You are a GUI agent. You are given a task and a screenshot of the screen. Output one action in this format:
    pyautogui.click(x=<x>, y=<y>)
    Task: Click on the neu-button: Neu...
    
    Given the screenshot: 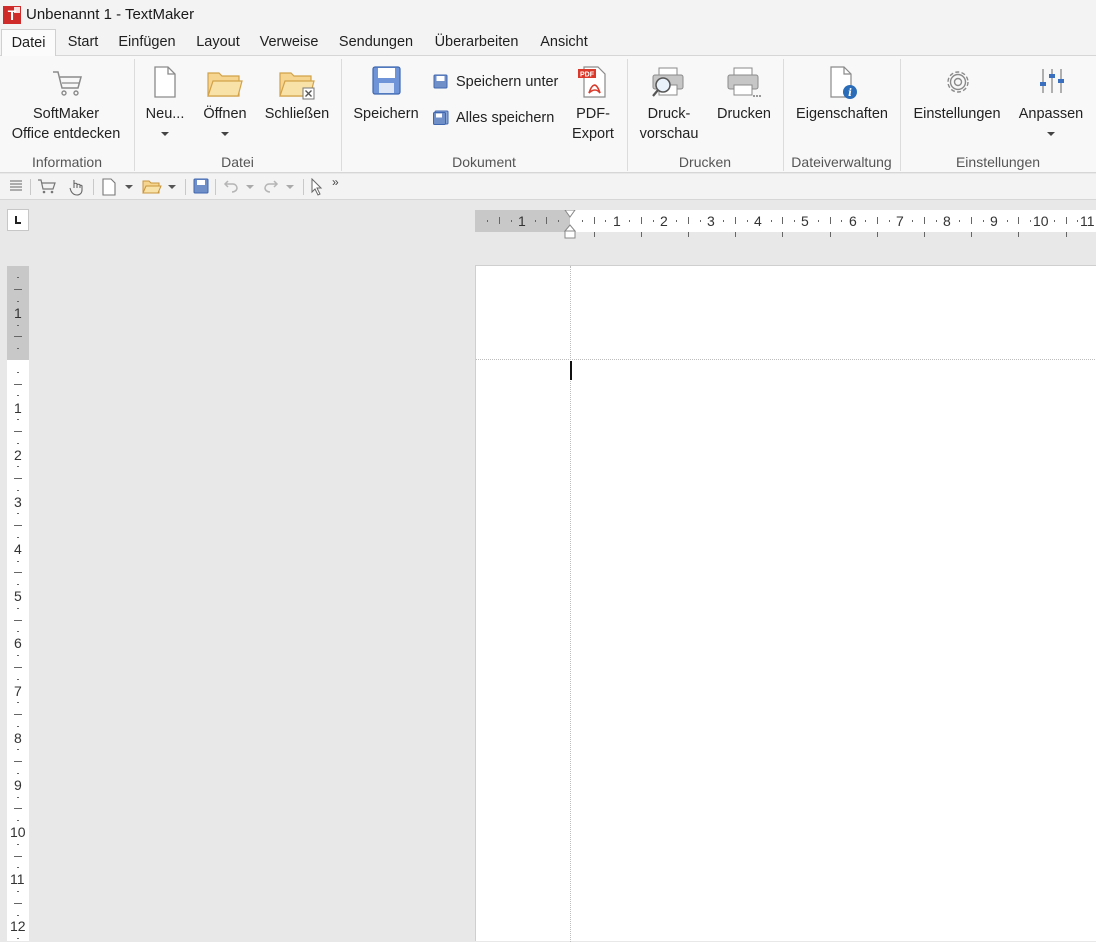 What is the action you would take?
    pyautogui.click(x=165, y=104)
    